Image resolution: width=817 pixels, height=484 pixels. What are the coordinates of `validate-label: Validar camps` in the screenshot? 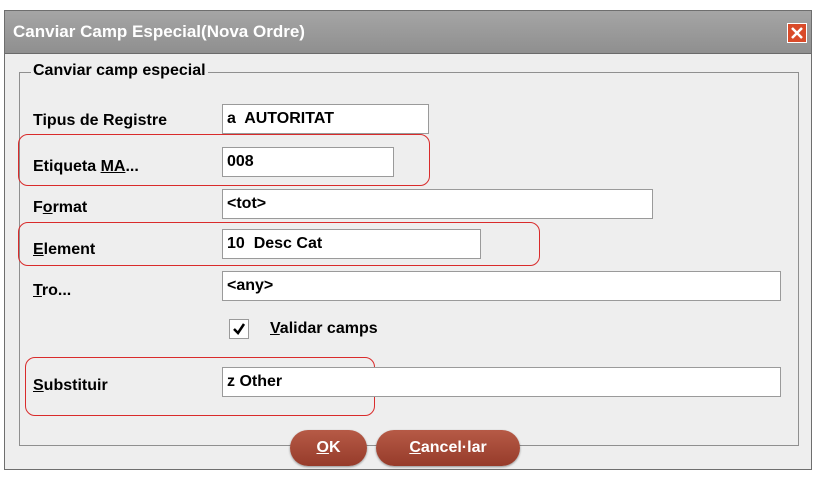 It's located at (324, 329).